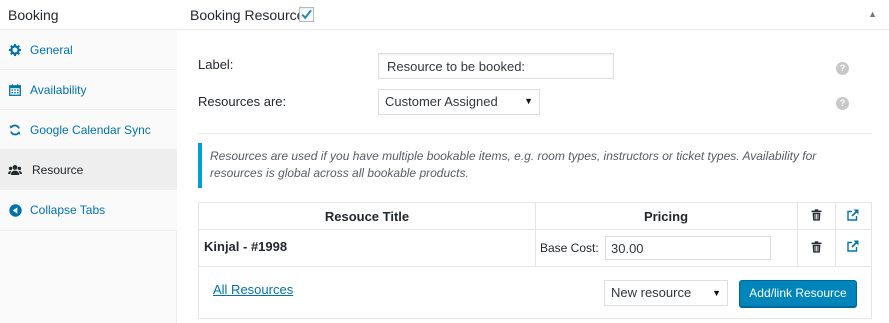 This screenshot has width=889, height=323. What do you see at coordinates (666, 216) in the screenshot?
I see `column-header-pricing: Pricing` at bounding box center [666, 216].